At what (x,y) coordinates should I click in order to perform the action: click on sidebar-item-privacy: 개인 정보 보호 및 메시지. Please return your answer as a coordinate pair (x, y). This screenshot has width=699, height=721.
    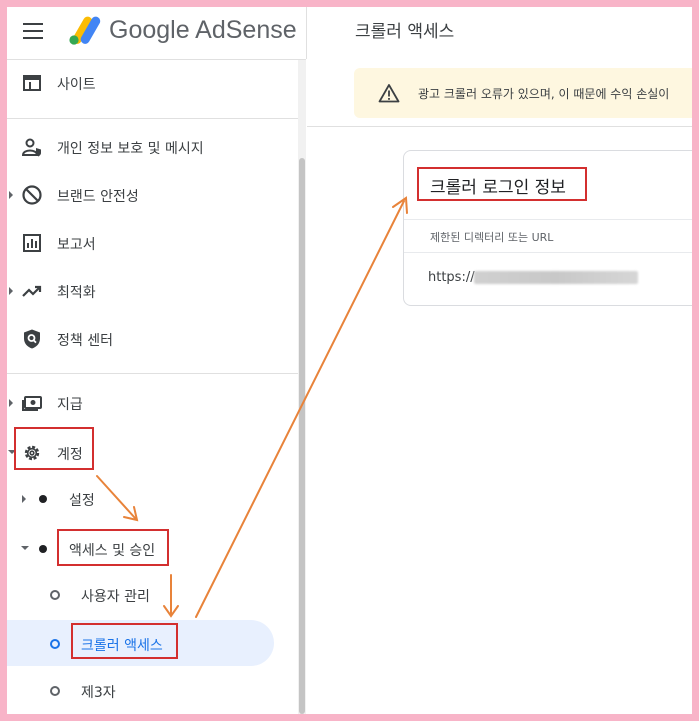
    Looking at the image, I should click on (152, 146).